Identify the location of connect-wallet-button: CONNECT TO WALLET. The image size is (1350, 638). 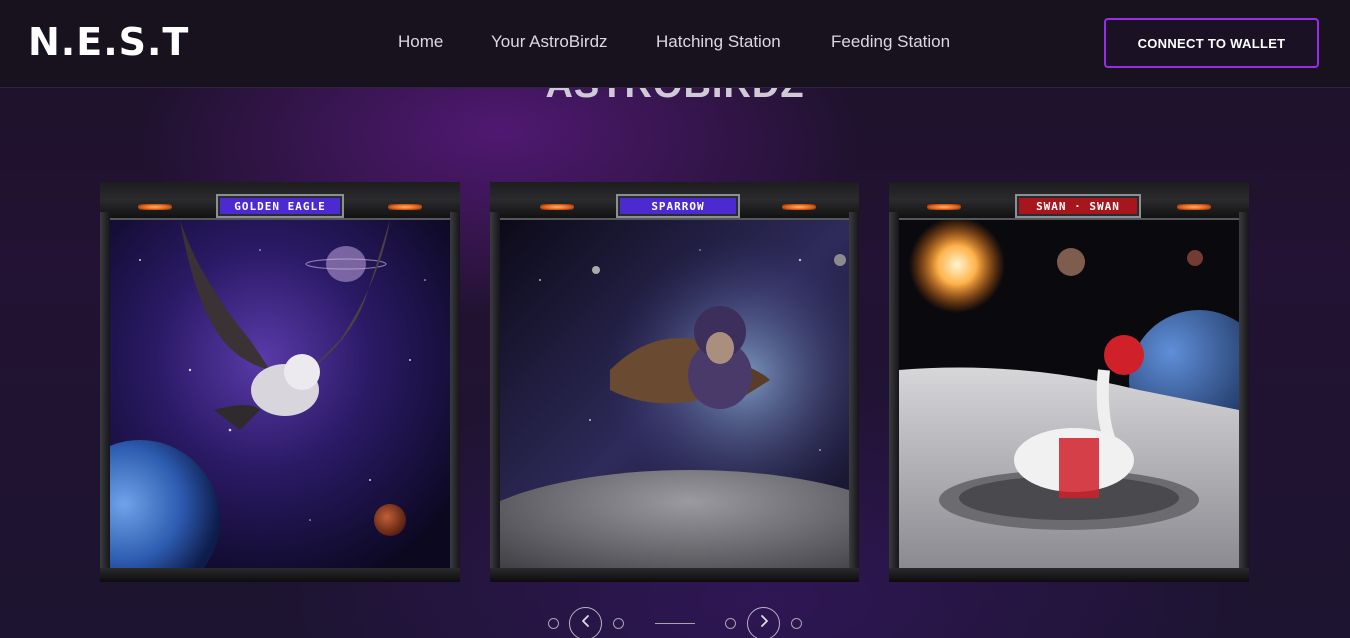
(1211, 43).